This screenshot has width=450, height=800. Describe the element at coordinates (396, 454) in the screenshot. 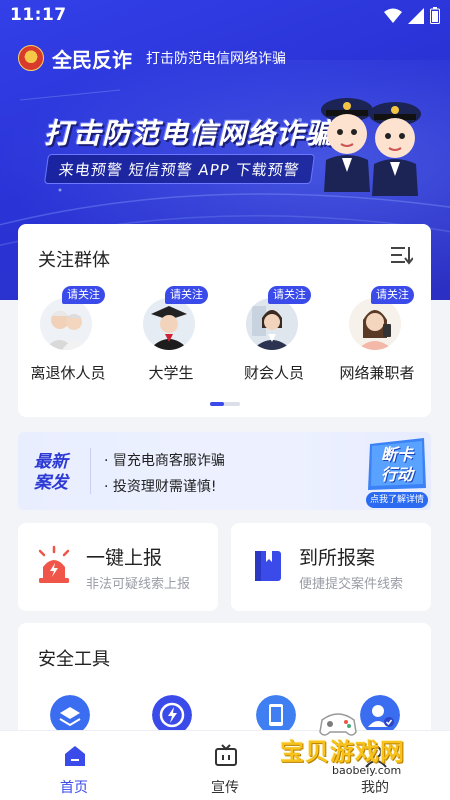

I see `promo-title-line1: 断卡` at that location.